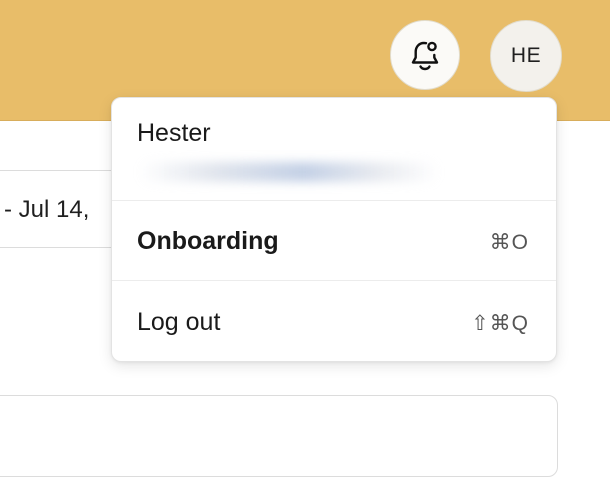 The height and width of the screenshot is (477, 610). I want to click on avatar-initials: HE, so click(526, 55).